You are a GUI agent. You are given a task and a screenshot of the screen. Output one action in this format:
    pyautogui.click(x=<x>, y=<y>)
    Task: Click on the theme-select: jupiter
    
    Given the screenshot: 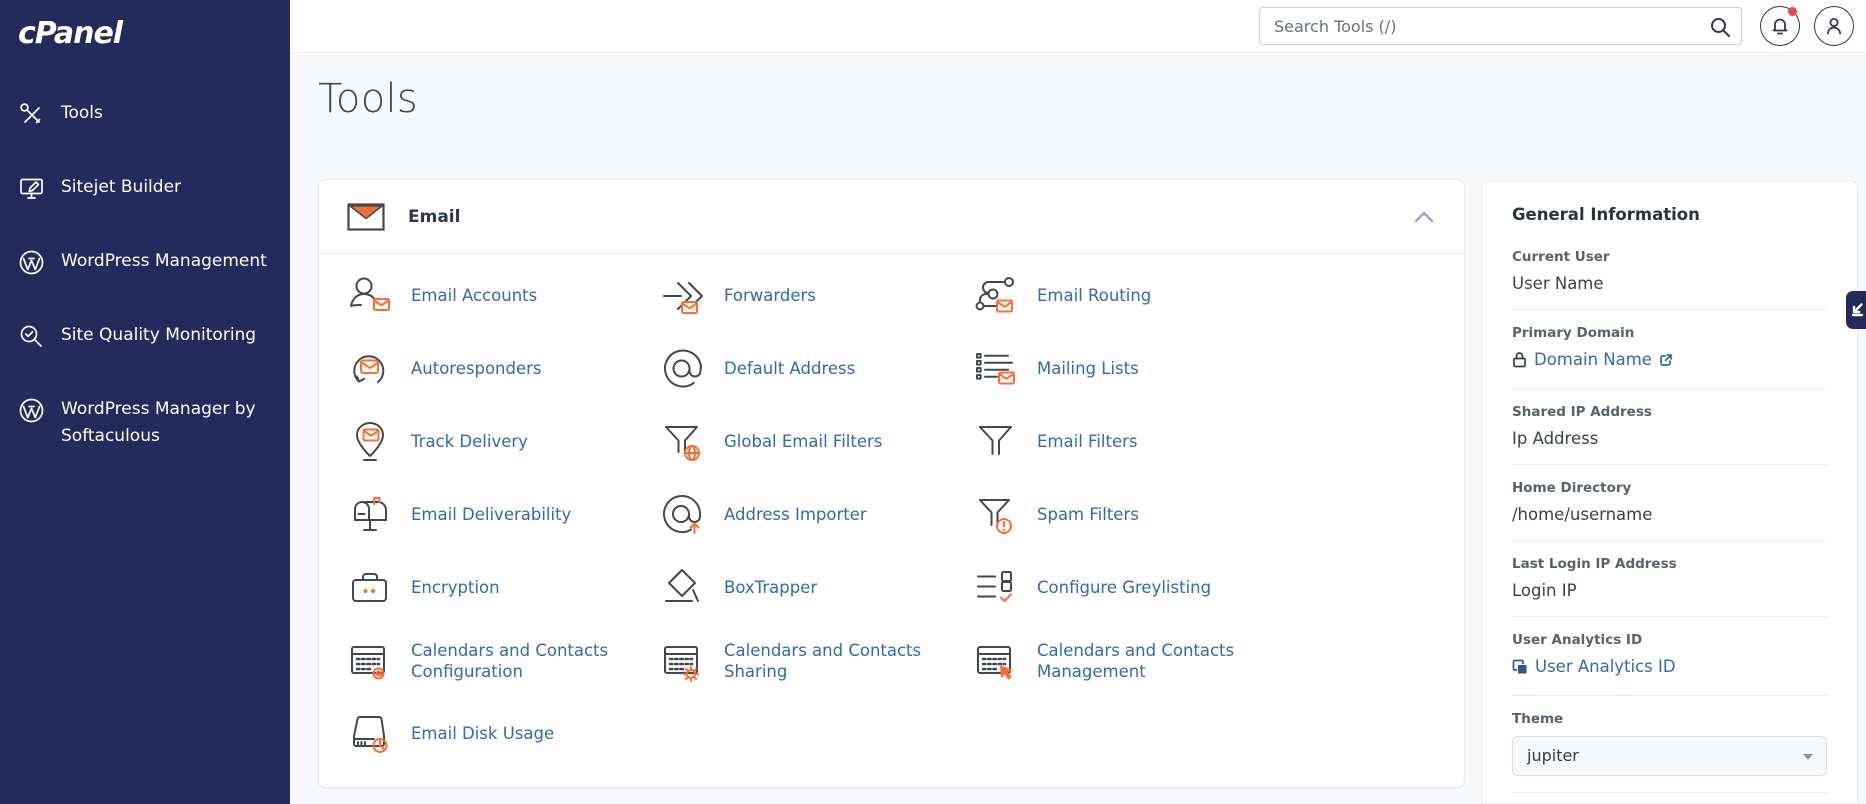 What is the action you would take?
    pyautogui.click(x=1669, y=755)
    